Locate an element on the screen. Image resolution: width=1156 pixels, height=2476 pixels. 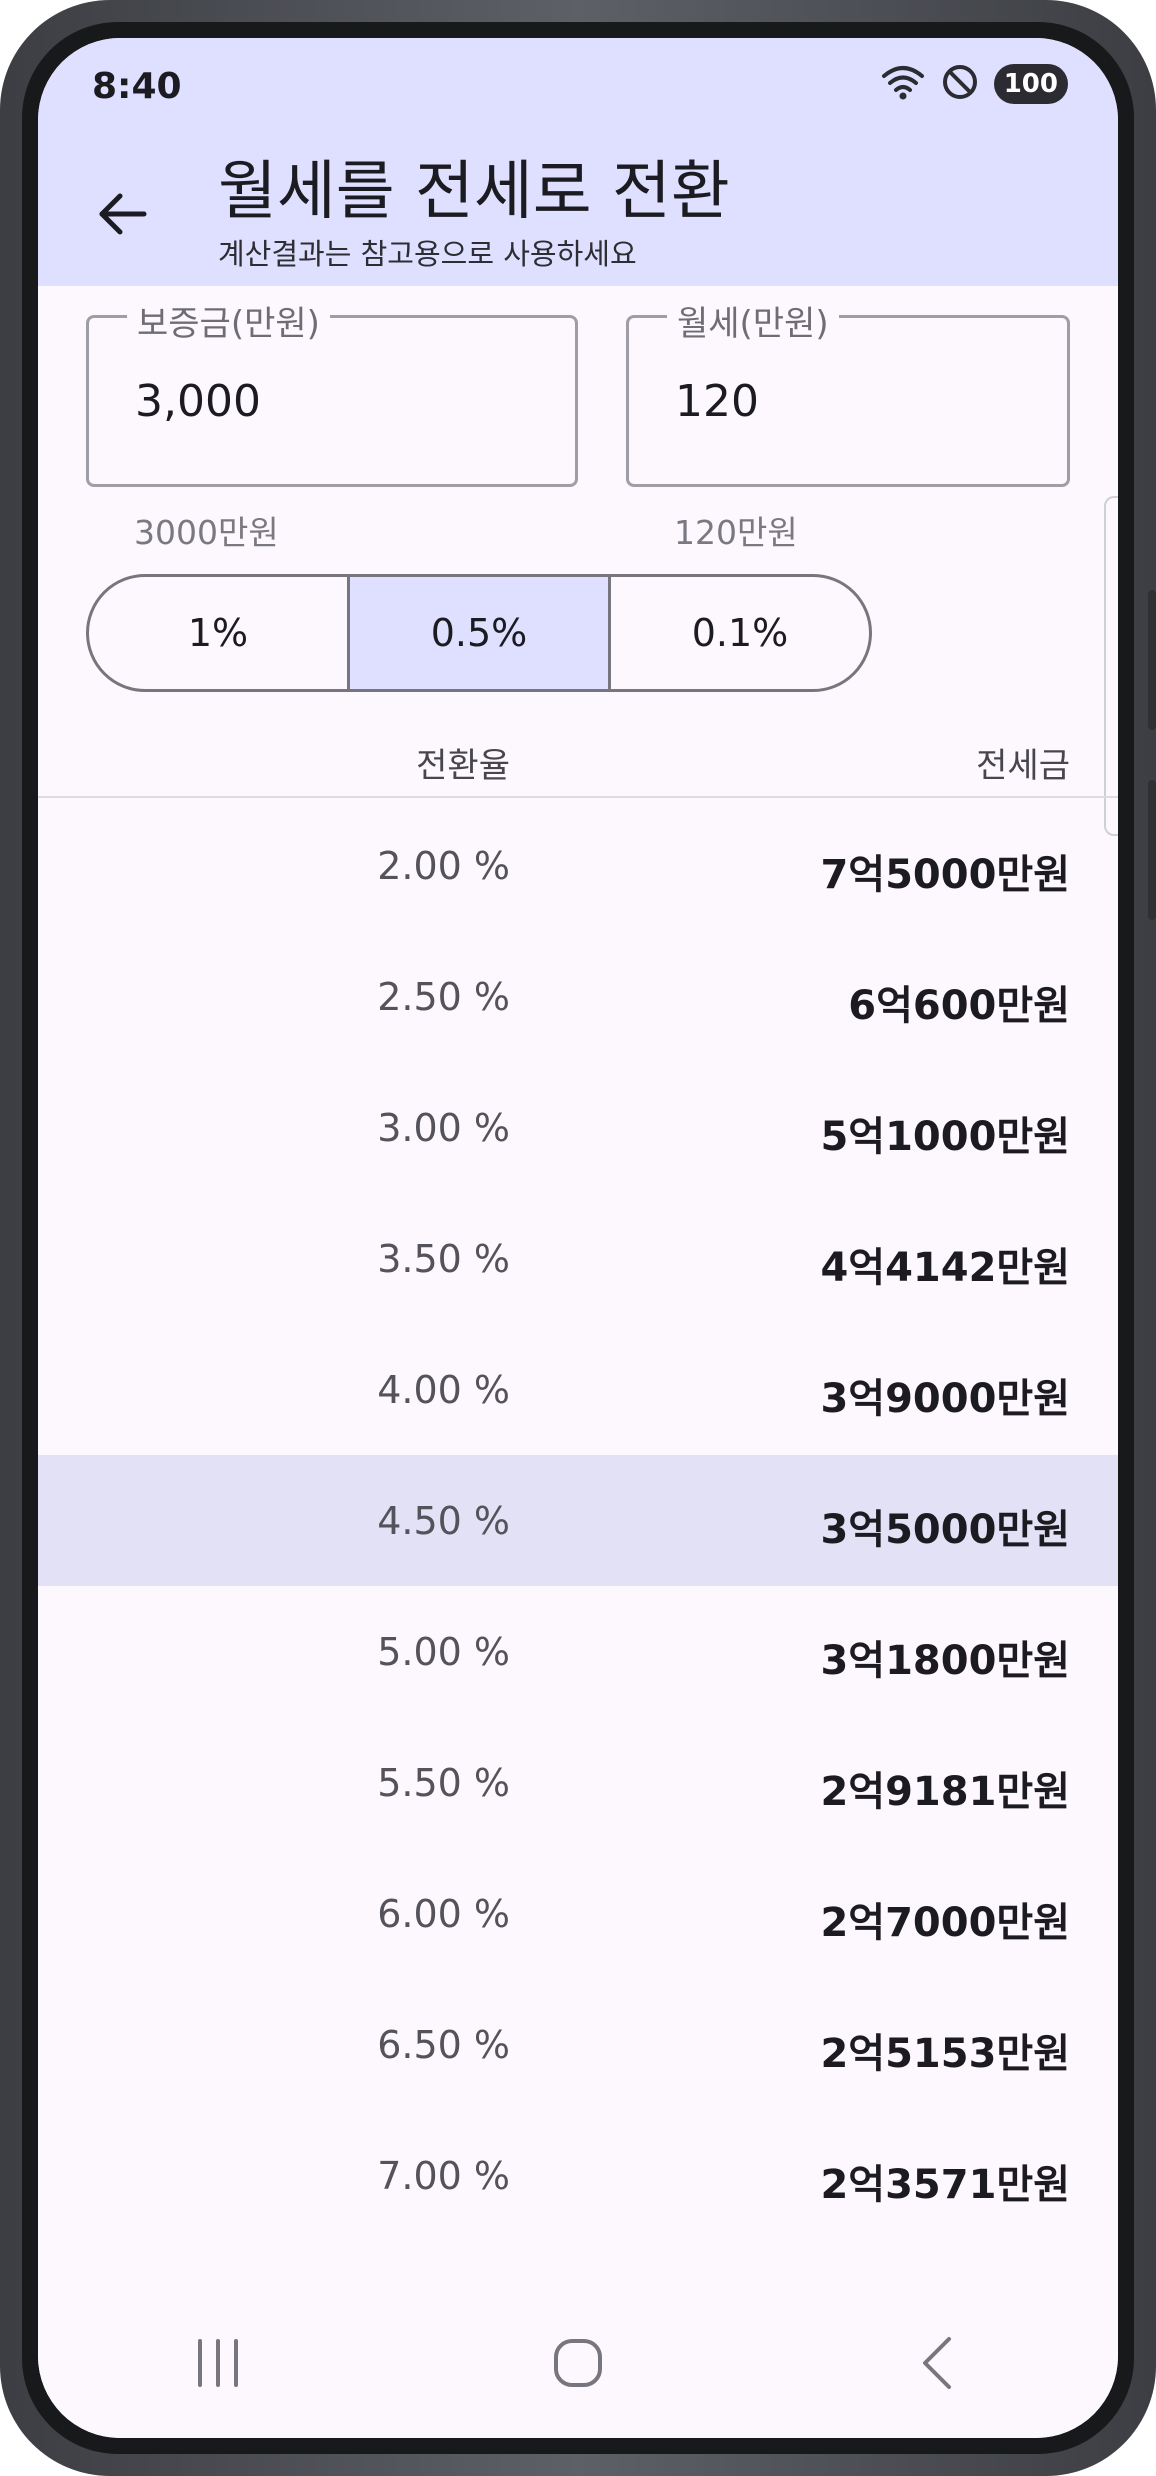
table-row-highlighted: 4.50 % 3억5000만원 is located at coordinates (578, 1520).